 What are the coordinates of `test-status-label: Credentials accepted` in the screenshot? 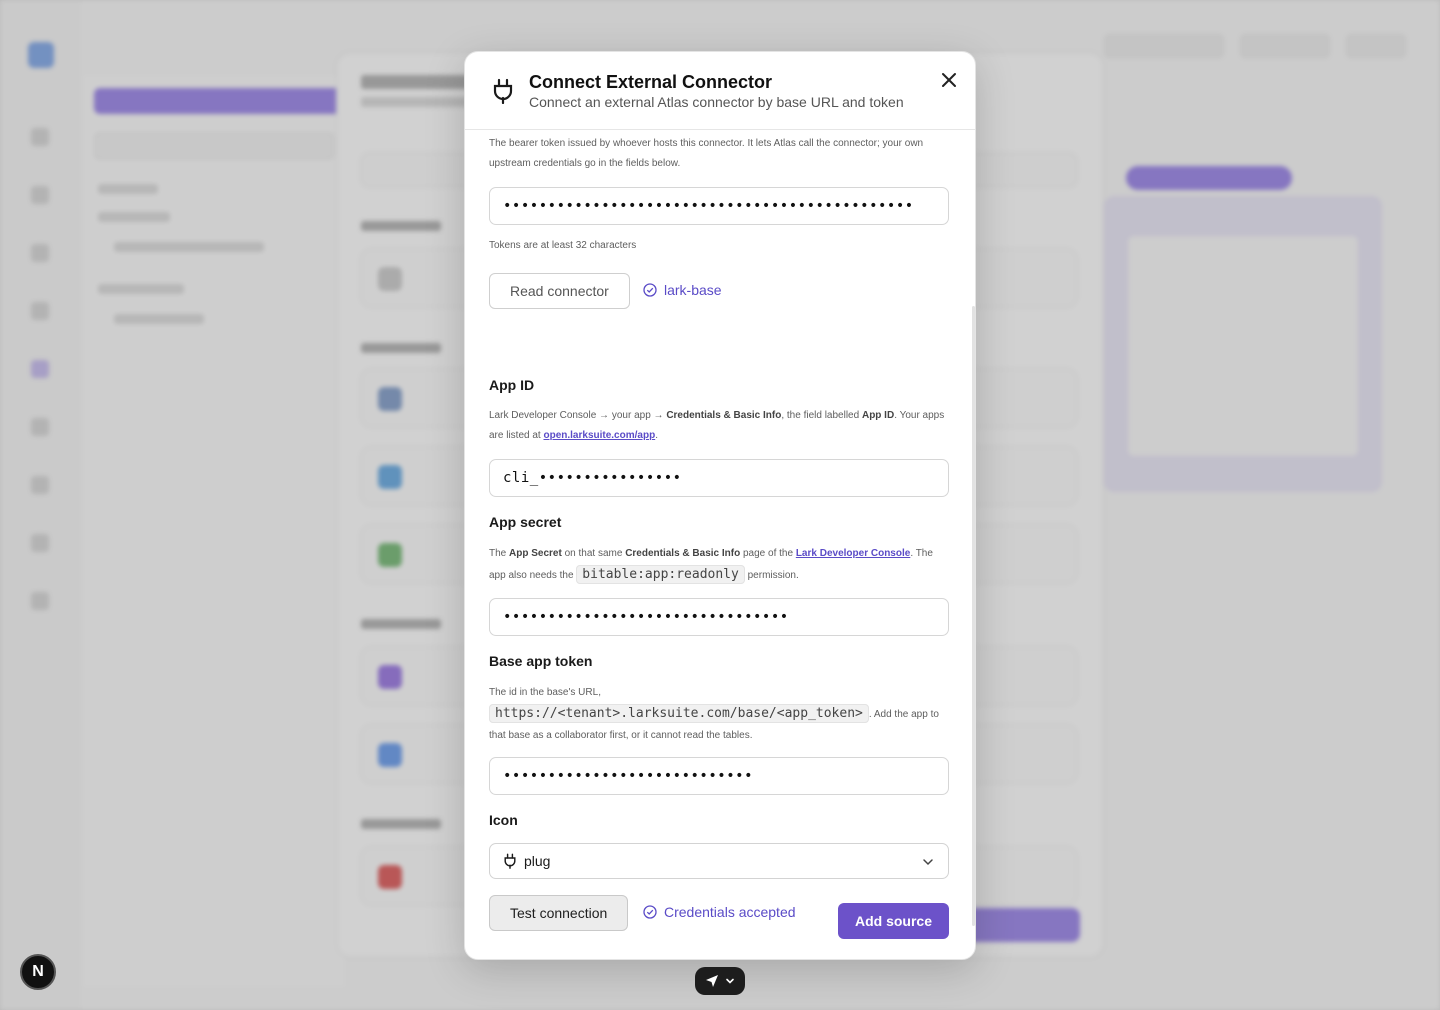 It's located at (730, 912).